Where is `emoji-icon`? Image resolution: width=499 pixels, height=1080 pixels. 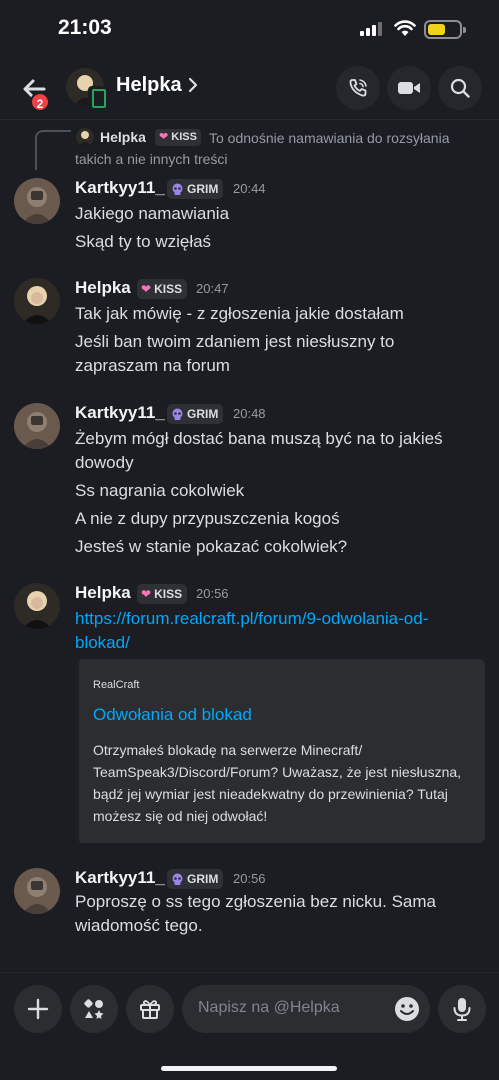
emoji-icon is located at coordinates (407, 1009).